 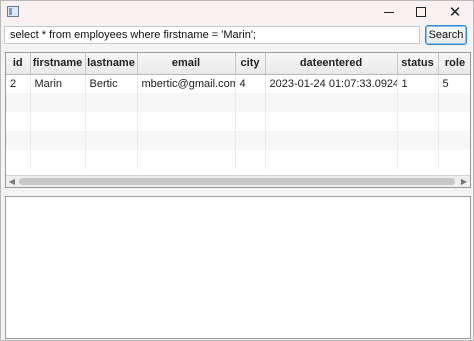 I want to click on column-header-lastname: lastname, so click(x=111, y=64).